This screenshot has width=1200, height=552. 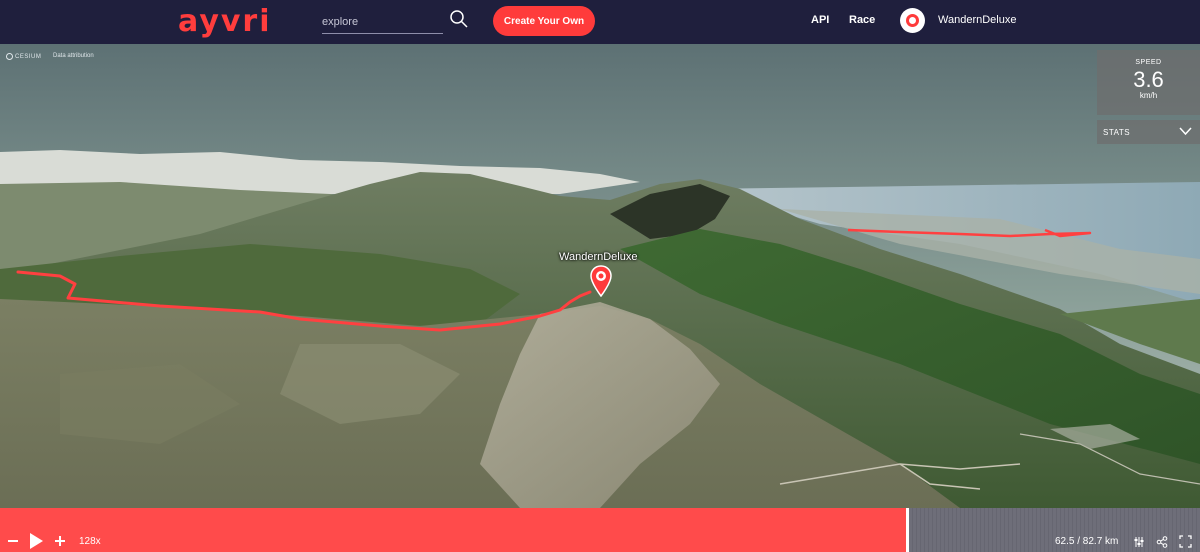 What do you see at coordinates (908, 530) in the screenshot?
I see `timeline-scrubber` at bounding box center [908, 530].